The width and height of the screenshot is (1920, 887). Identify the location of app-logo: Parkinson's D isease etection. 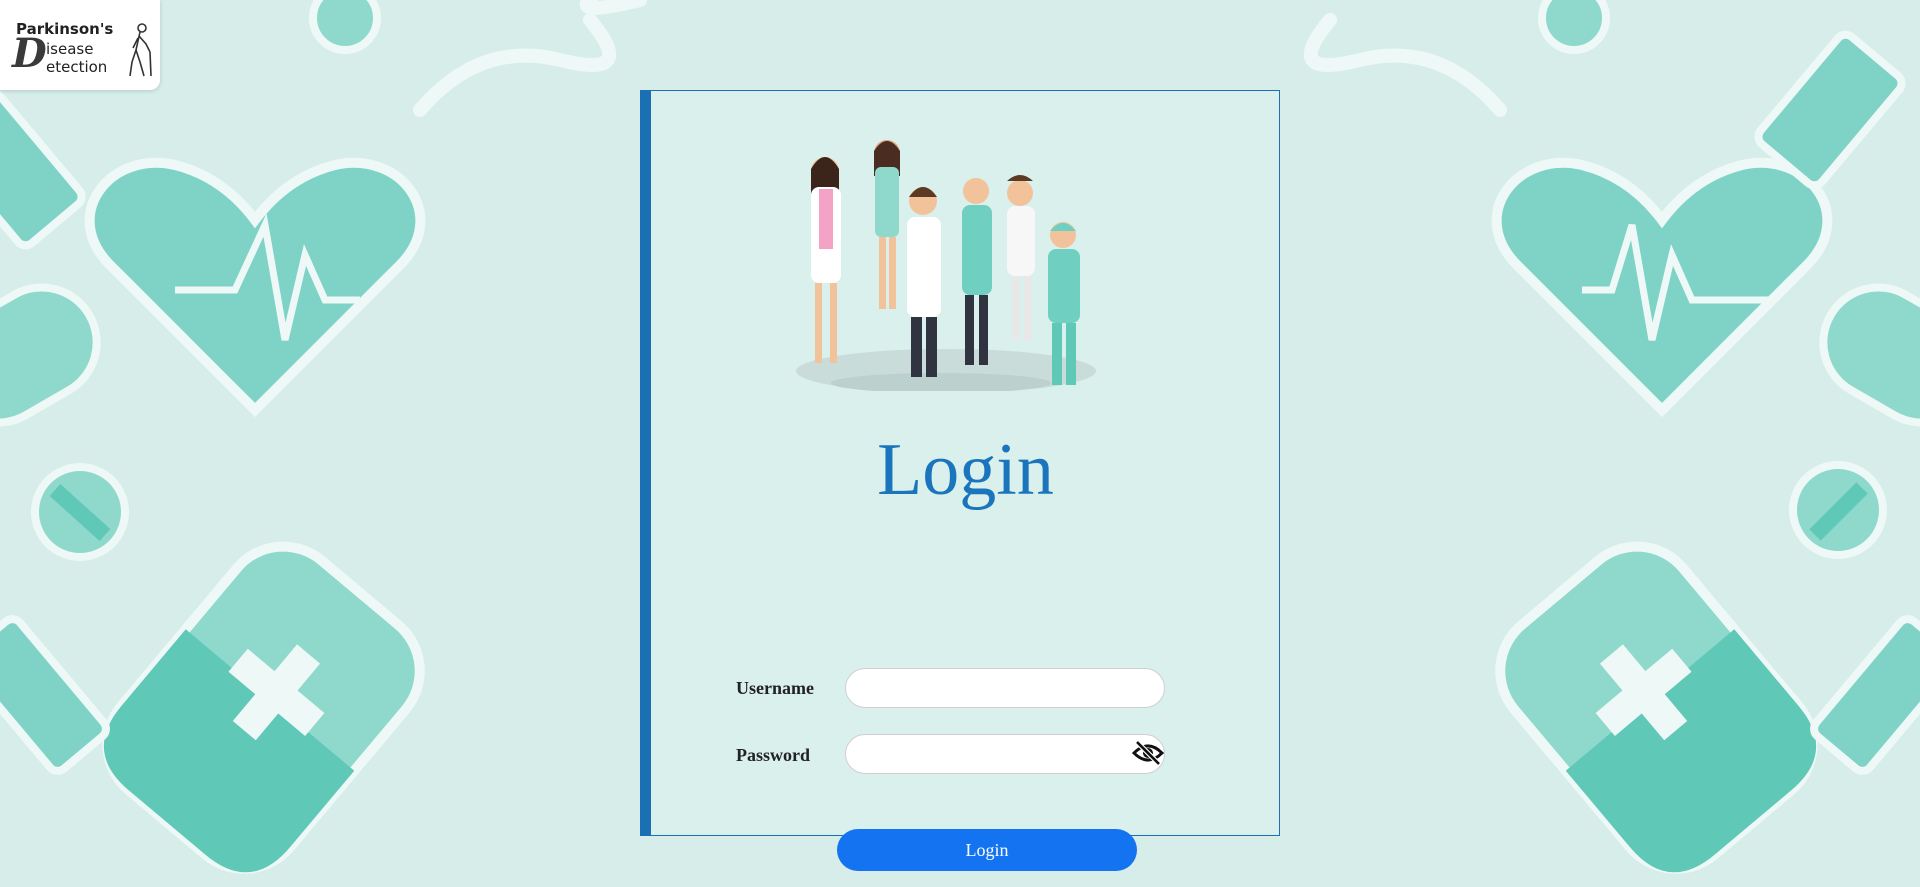
(80, 45).